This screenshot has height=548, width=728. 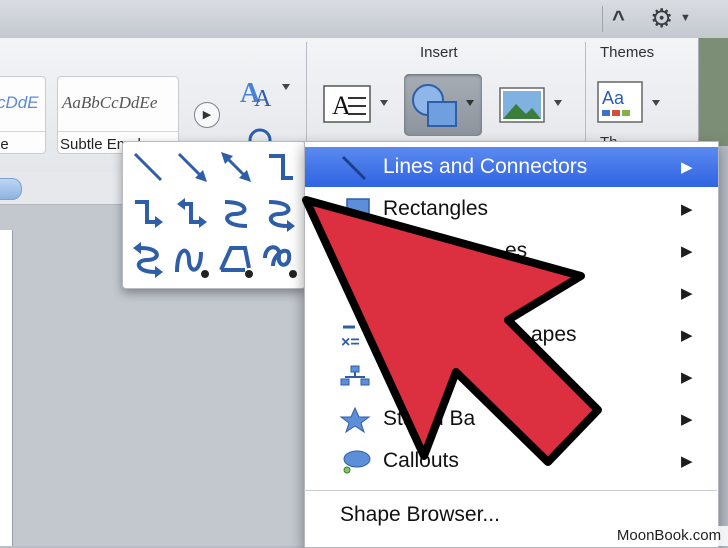 What do you see at coordinates (263, 99) in the screenshot?
I see `svg-text: A` at bounding box center [263, 99].